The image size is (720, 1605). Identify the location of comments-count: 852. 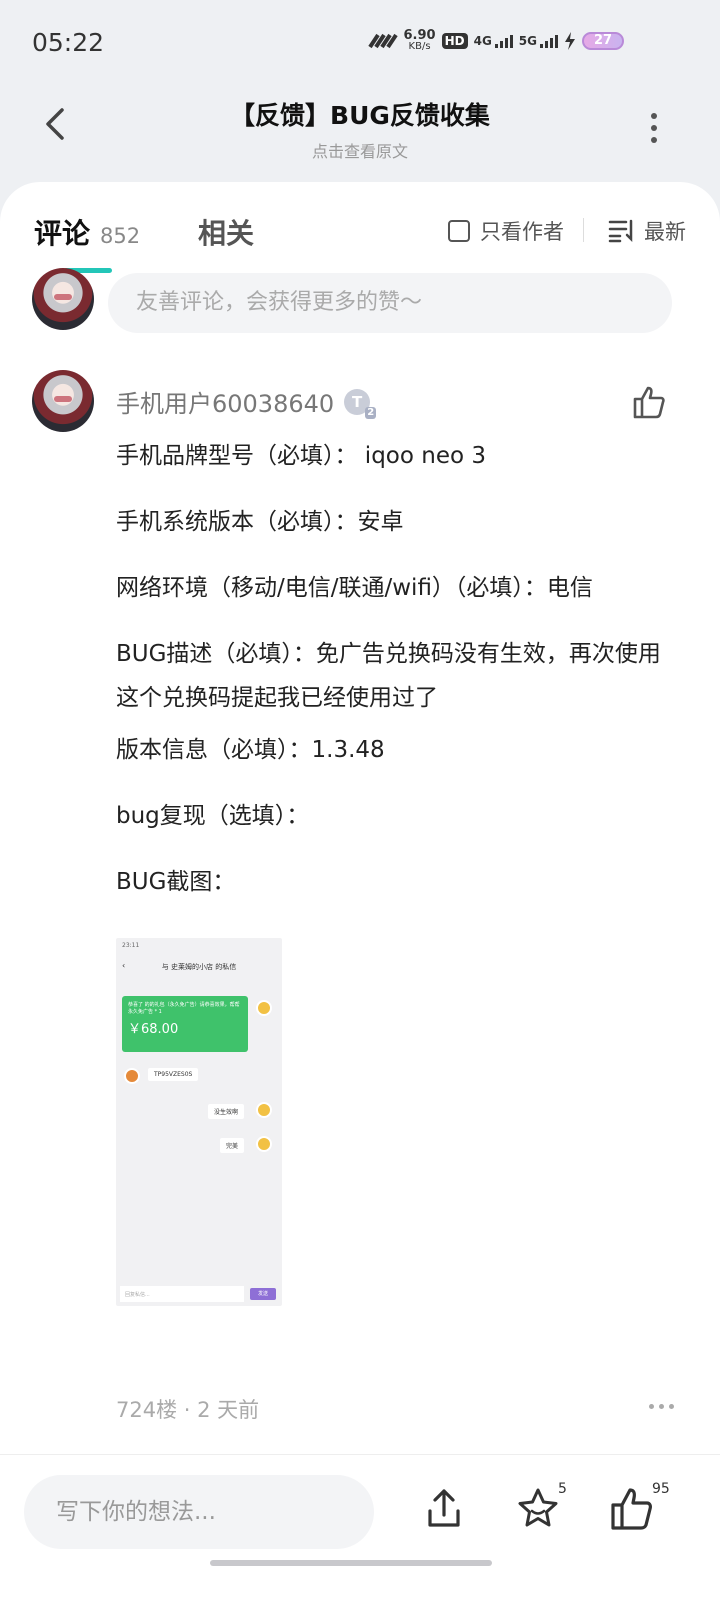
(120, 236).